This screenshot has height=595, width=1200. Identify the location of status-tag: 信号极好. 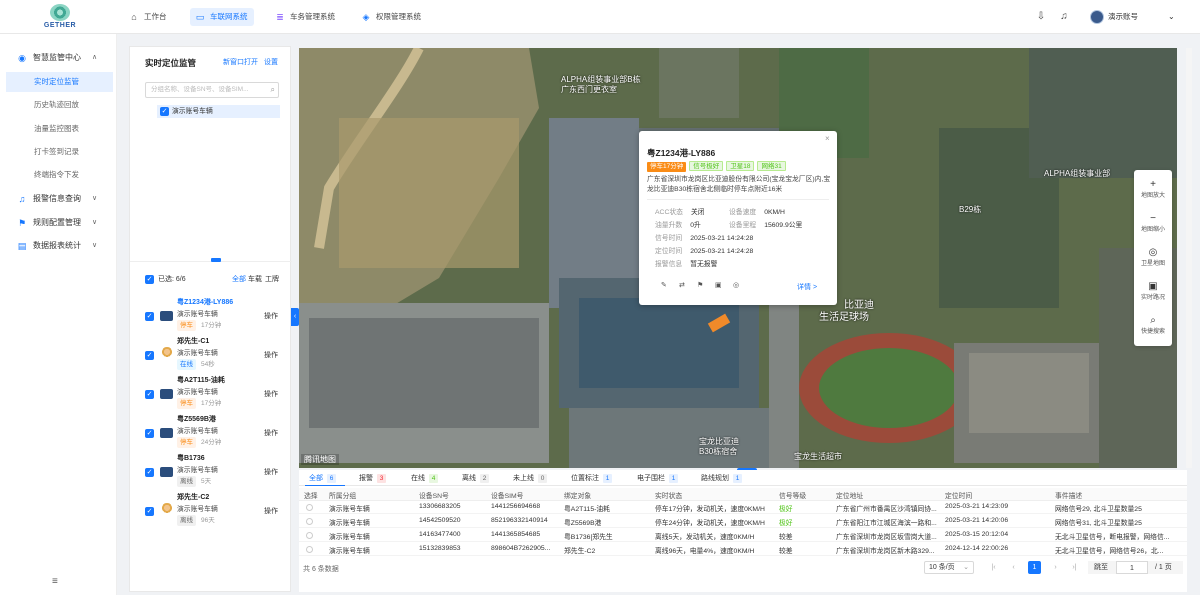
(706, 166).